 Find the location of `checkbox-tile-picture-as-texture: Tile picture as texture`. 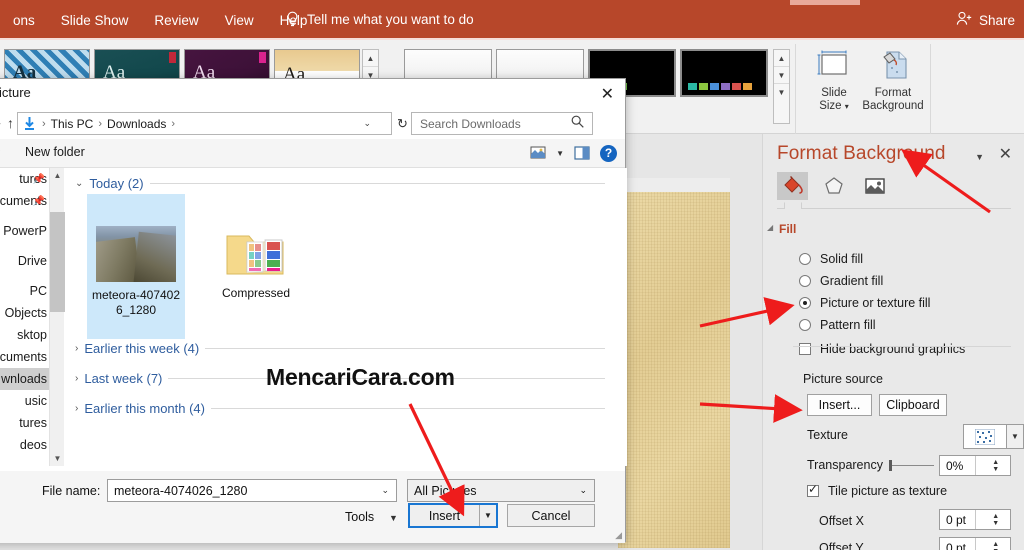

checkbox-tile-picture-as-texture: Tile picture as texture is located at coordinates (877, 490).